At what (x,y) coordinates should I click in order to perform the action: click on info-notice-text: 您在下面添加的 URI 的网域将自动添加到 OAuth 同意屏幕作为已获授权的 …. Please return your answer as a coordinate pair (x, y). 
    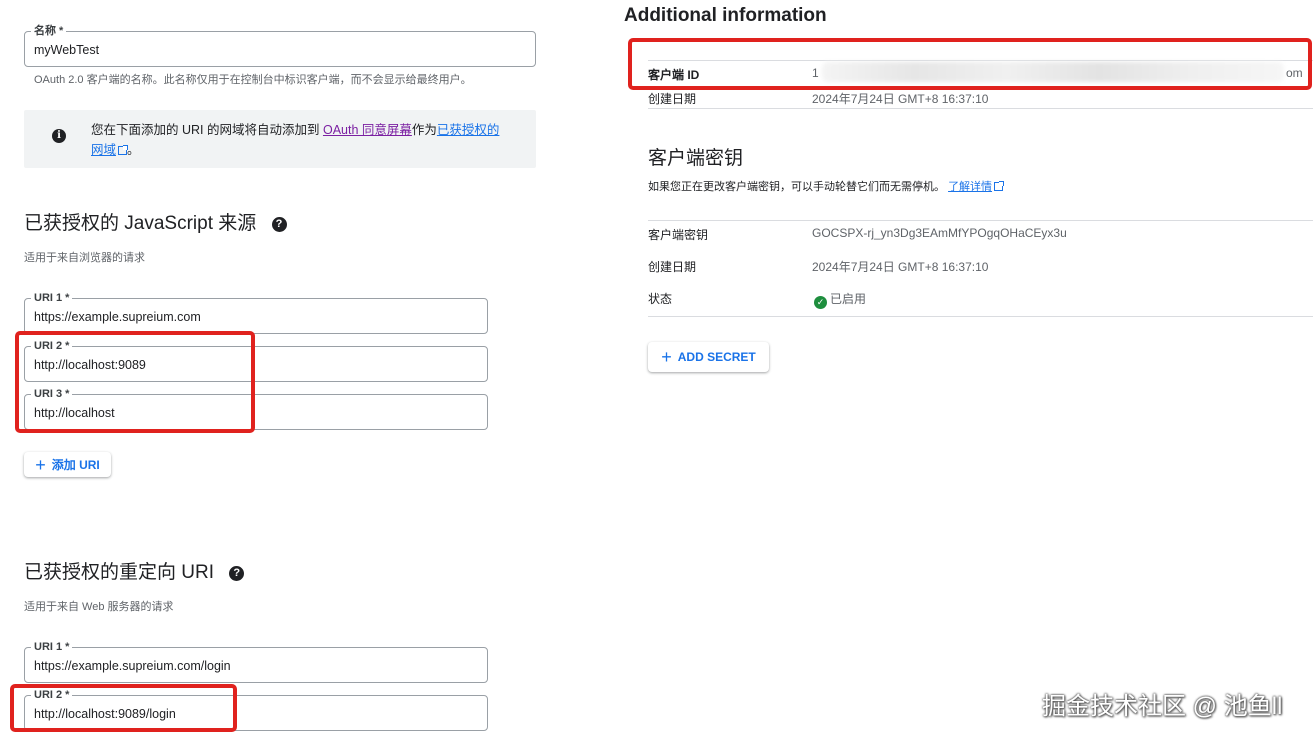
    Looking at the image, I should click on (295, 140).